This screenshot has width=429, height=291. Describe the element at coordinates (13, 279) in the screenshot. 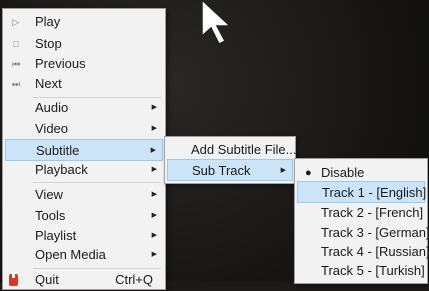

I see `quit-icon` at that location.